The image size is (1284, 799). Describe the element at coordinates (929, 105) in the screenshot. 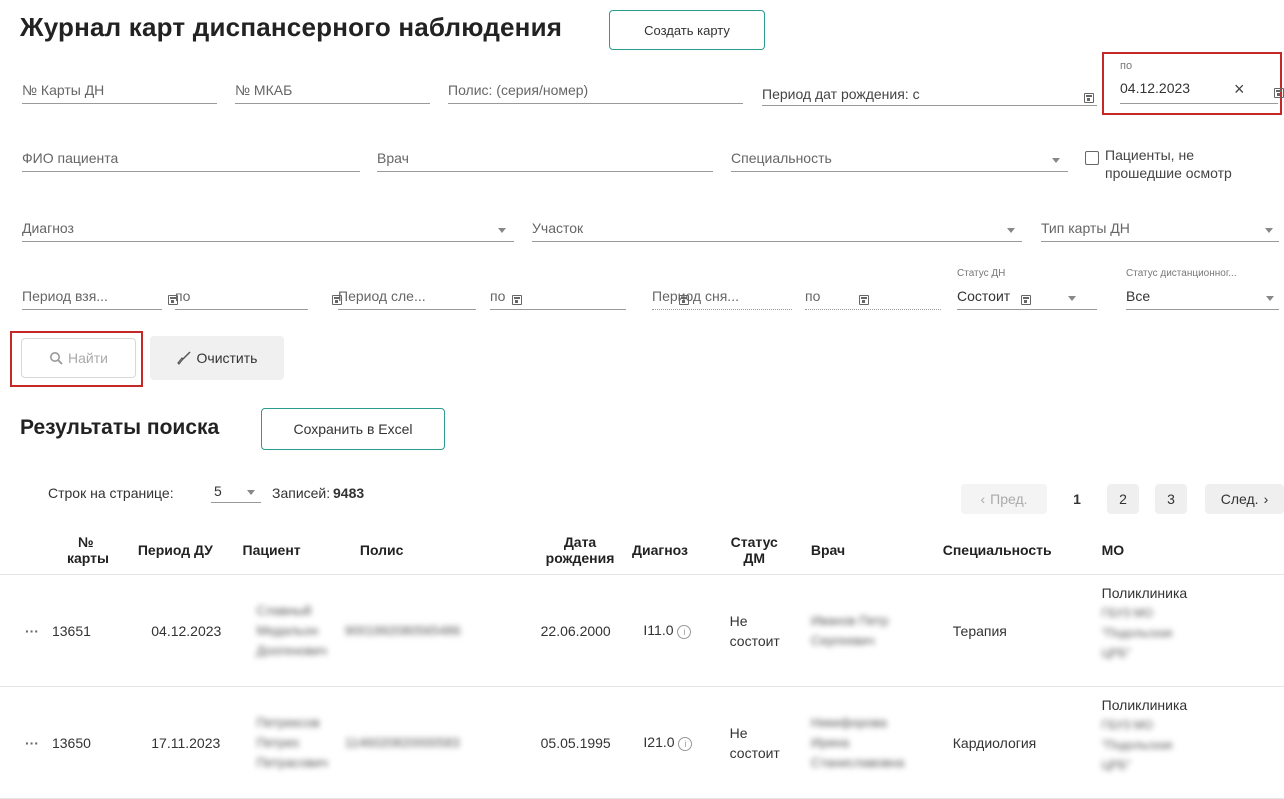

I see `birth-from-field` at that location.